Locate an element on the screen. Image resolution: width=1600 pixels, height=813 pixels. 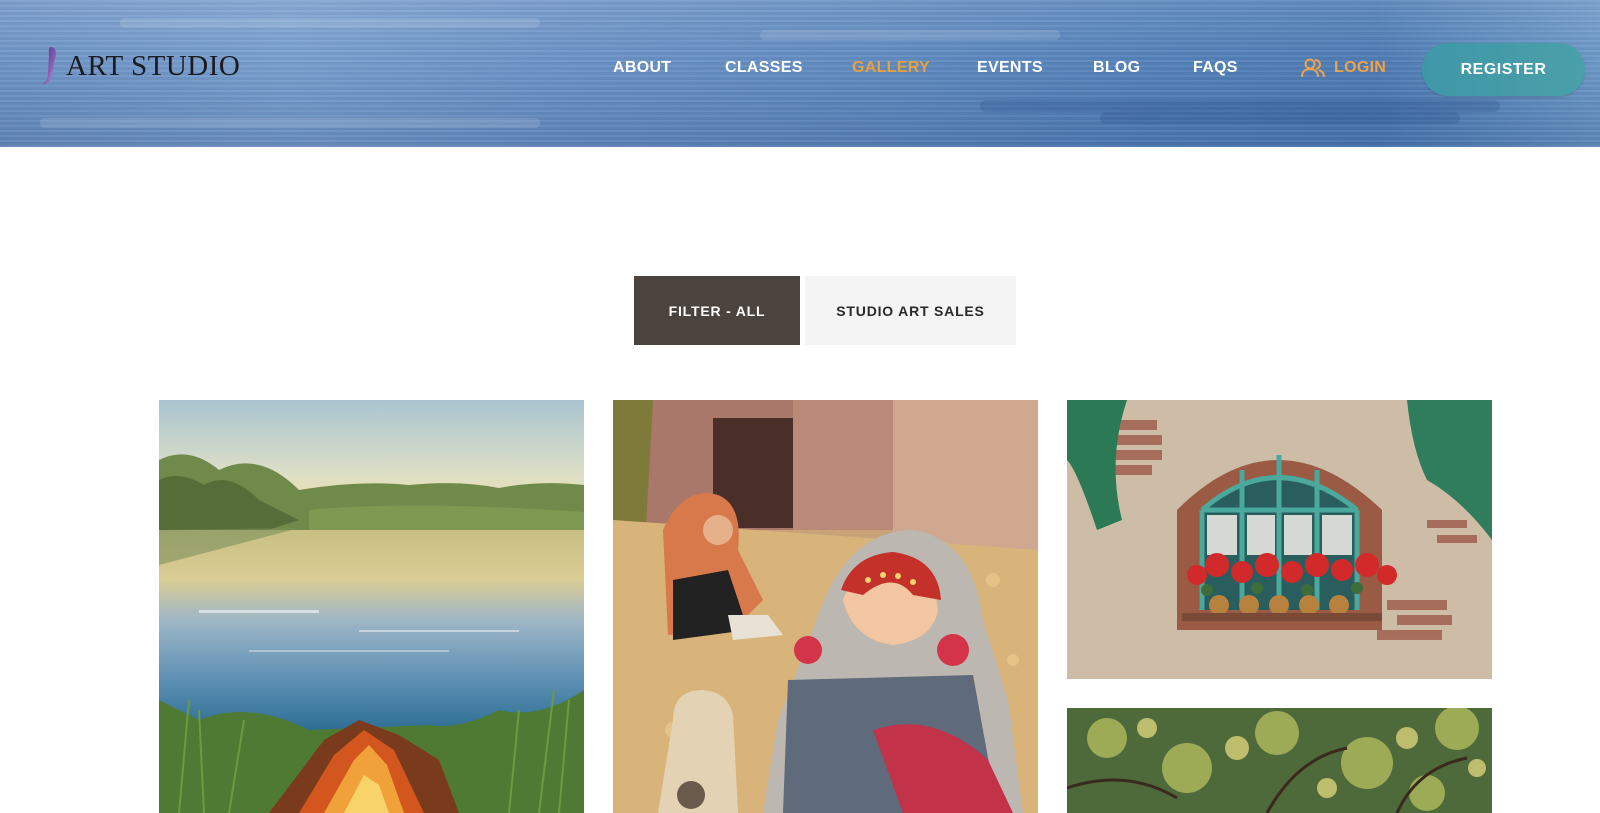
logo-text: ART STUDIO is located at coordinates (153, 66).